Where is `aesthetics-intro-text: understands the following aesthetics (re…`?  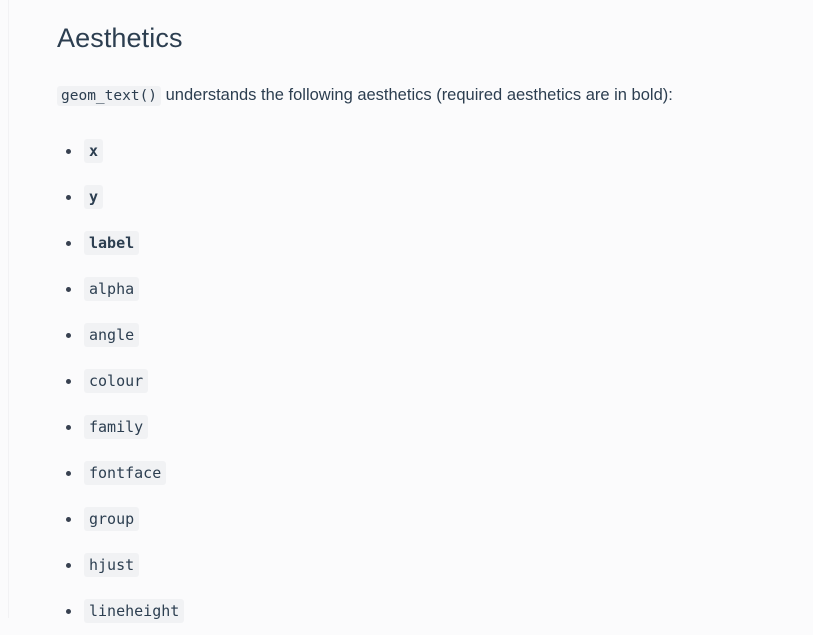 aesthetics-intro-text: understands the following aesthetics (re… is located at coordinates (417, 94).